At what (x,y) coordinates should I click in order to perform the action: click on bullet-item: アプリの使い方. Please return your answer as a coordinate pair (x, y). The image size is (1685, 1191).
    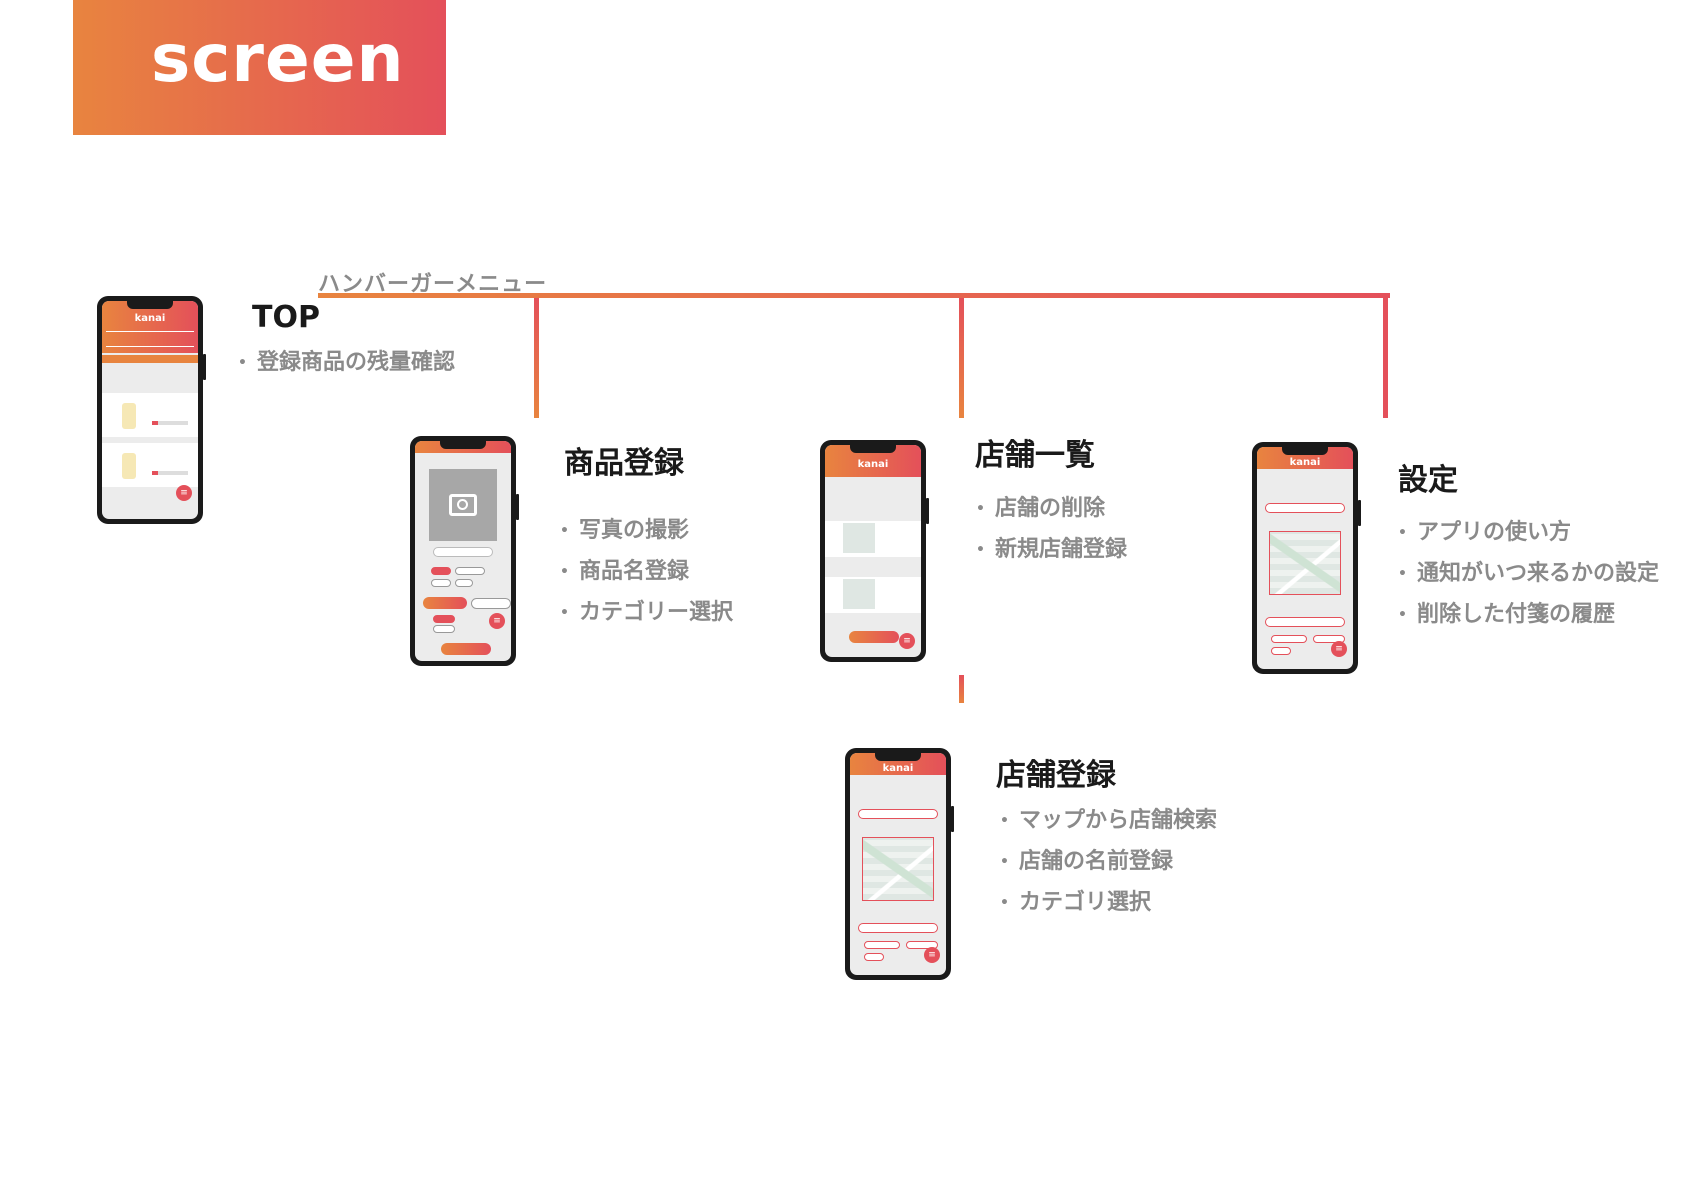
    Looking at the image, I should click on (1528, 532).